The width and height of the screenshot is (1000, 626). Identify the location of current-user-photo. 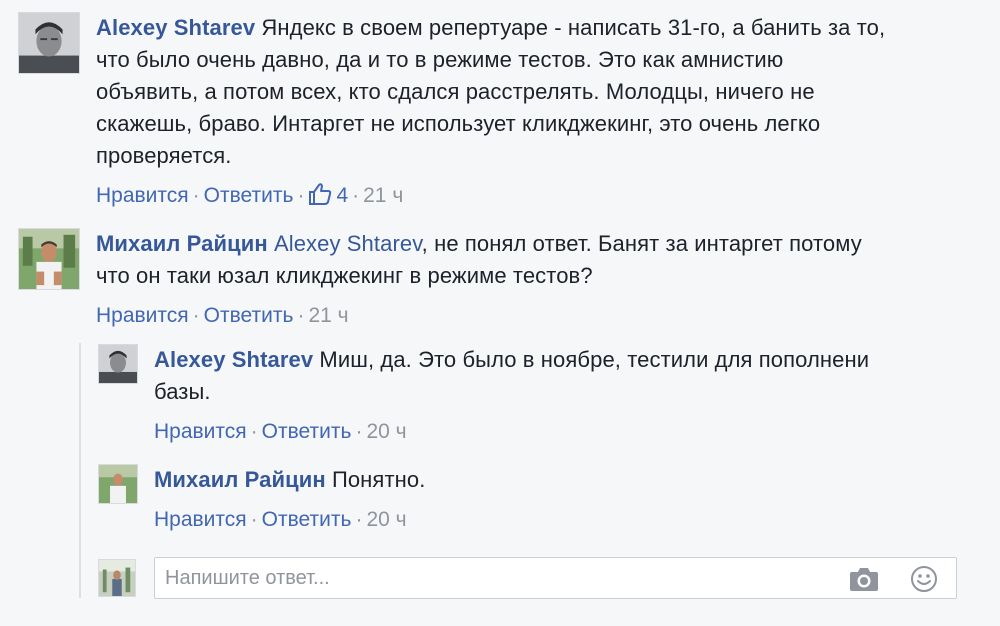
(117, 578).